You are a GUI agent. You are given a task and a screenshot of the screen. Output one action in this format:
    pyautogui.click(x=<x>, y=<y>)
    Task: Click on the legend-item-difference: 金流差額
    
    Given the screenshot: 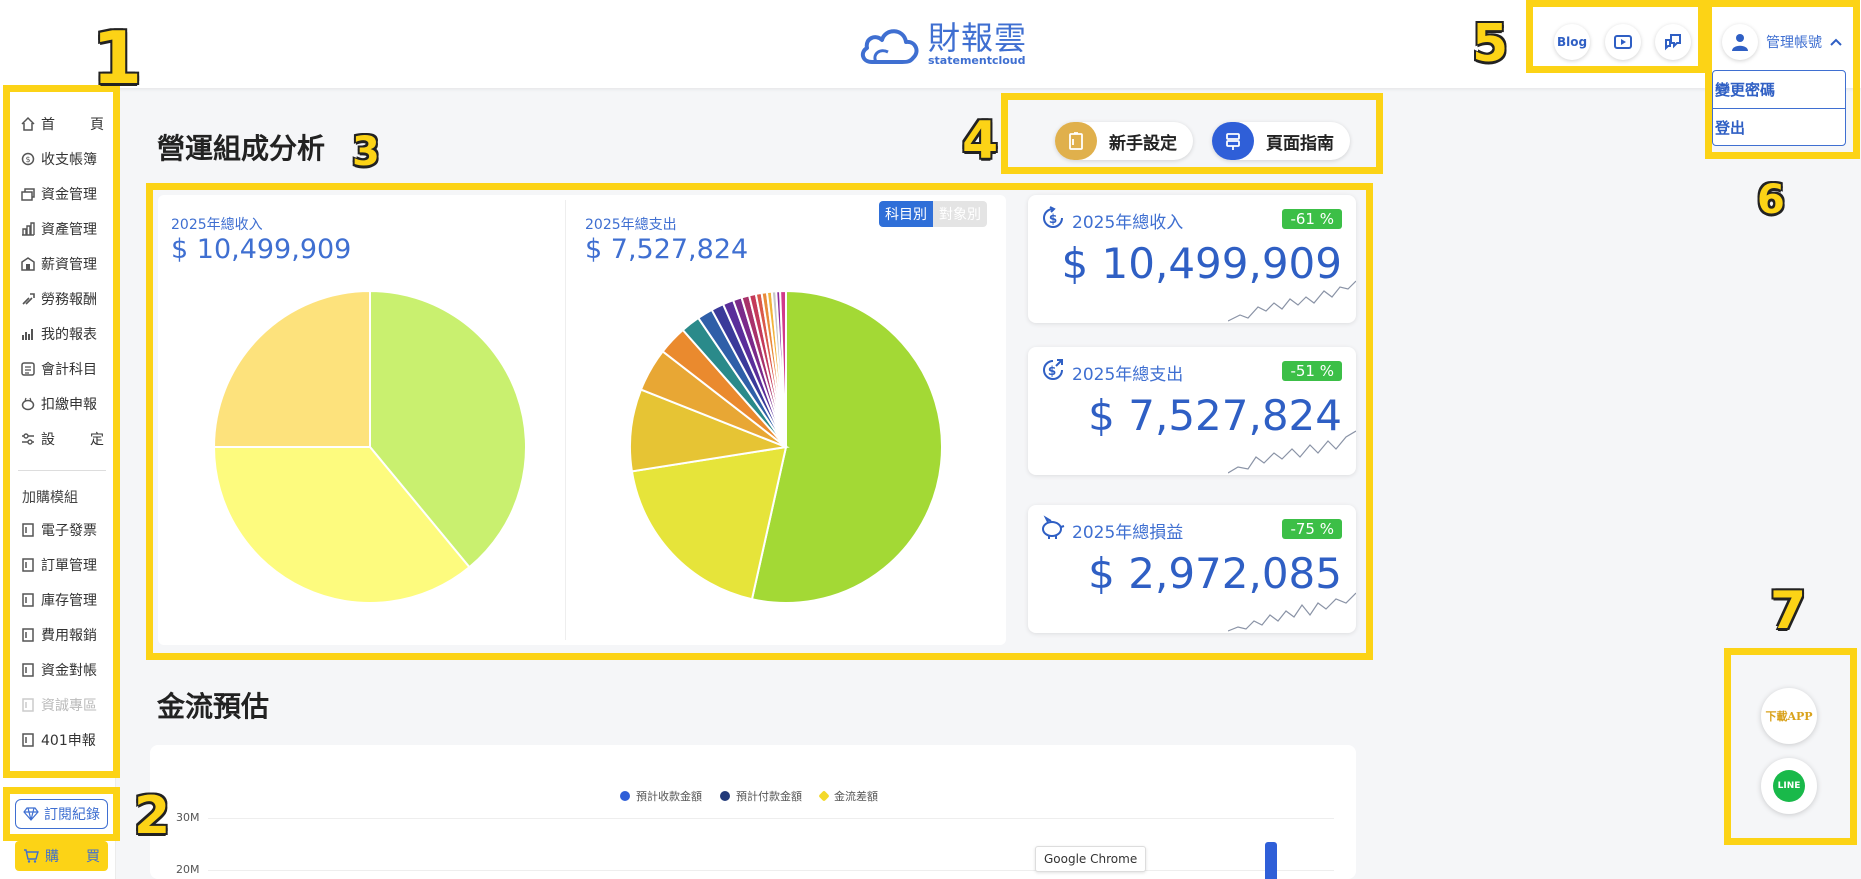 What is the action you would take?
    pyautogui.click(x=848, y=796)
    